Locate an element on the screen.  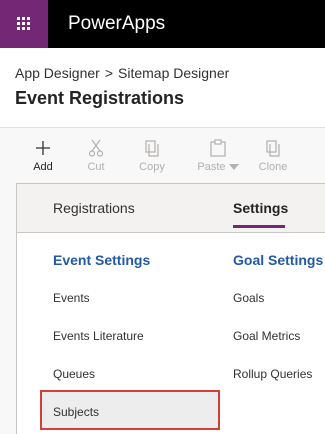
app-launcher-button is located at coordinates (24, 24).